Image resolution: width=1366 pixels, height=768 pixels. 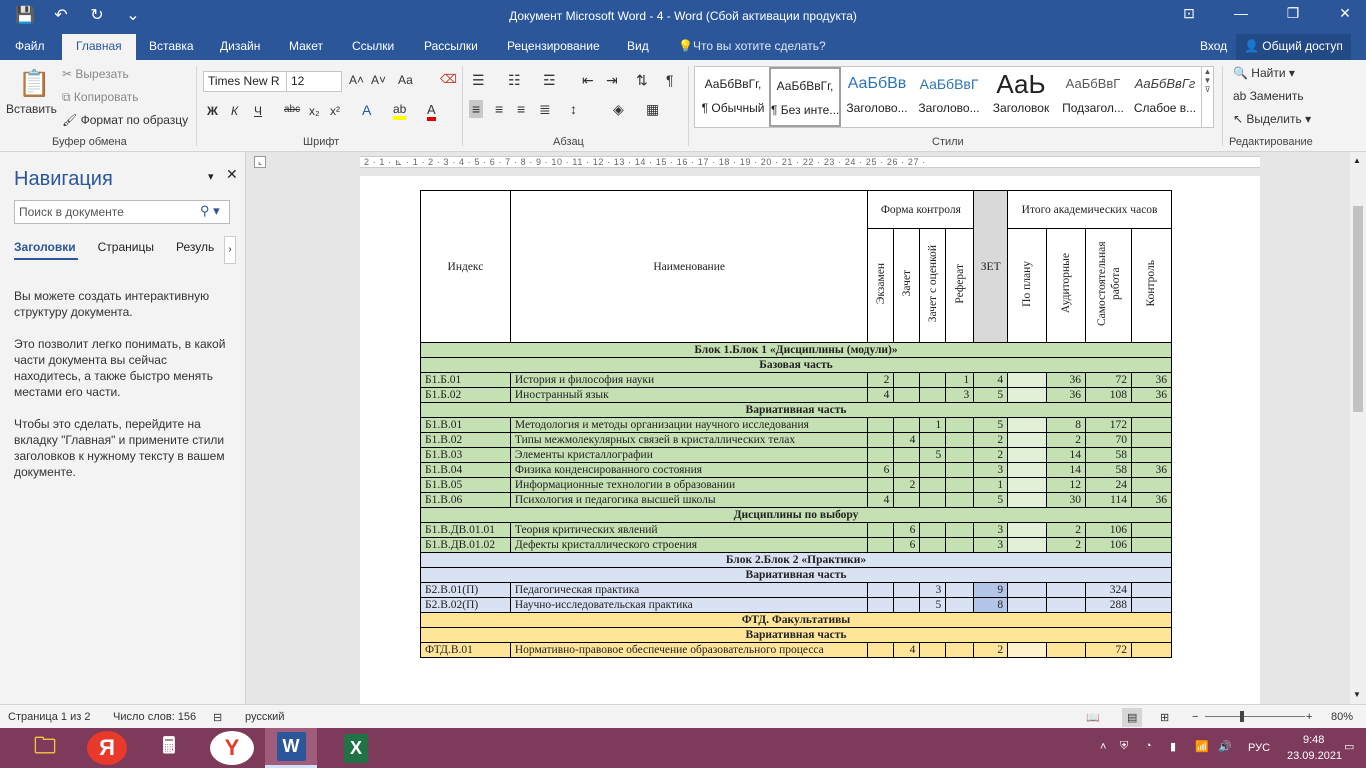 I want to click on font-size-select: 12, so click(x=314, y=81).